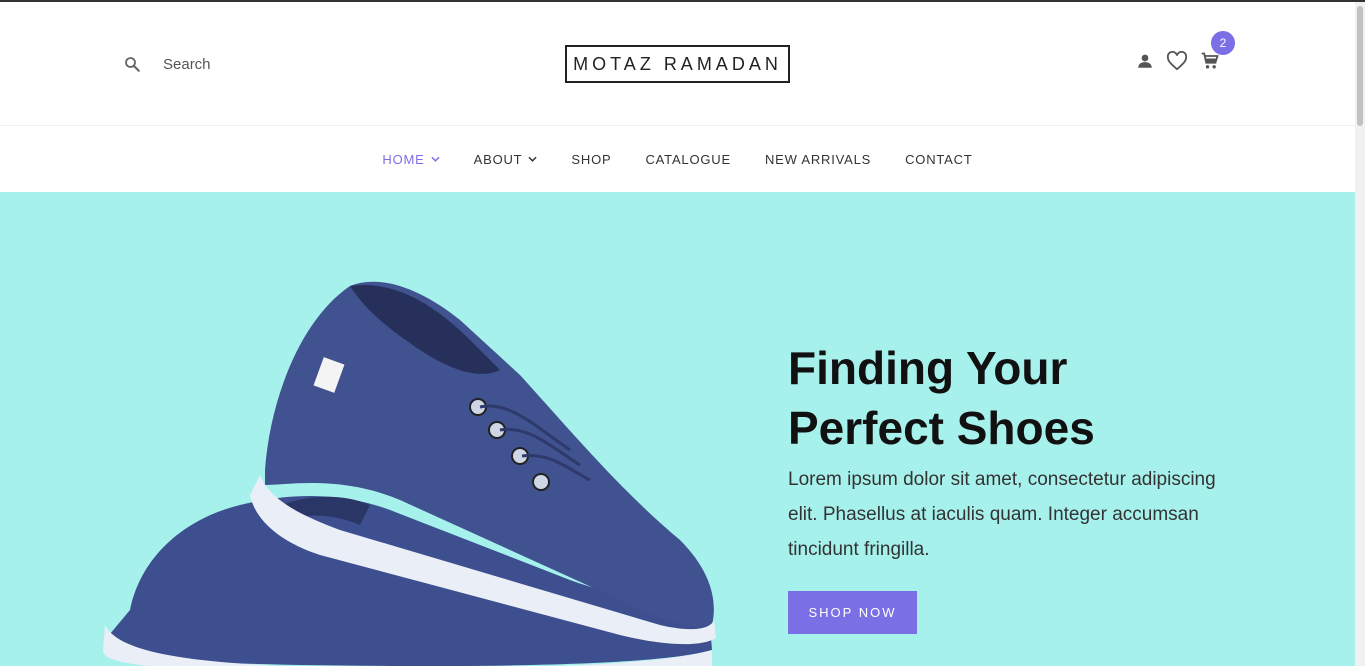 Image resolution: width=1365 pixels, height=666 pixels. I want to click on nav-item-label: SHOP, so click(591, 159).